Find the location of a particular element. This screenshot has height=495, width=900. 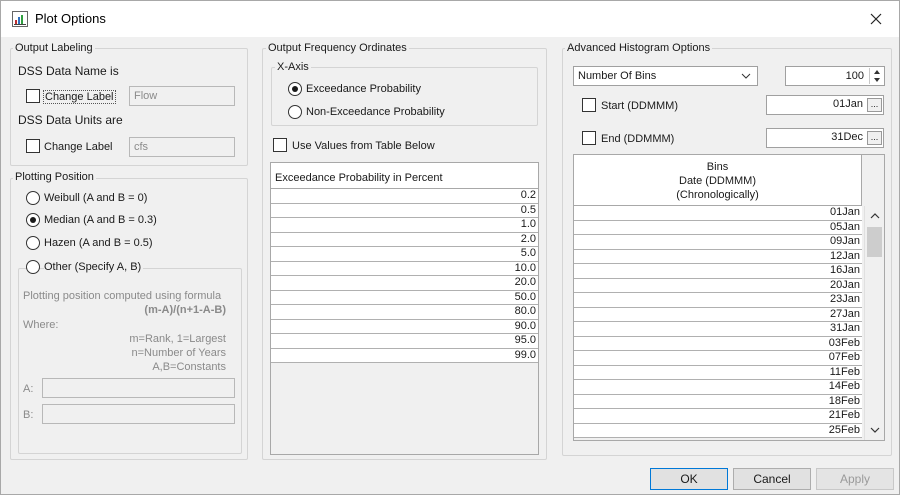

change-units-label-checkbox is located at coordinates (33, 146).